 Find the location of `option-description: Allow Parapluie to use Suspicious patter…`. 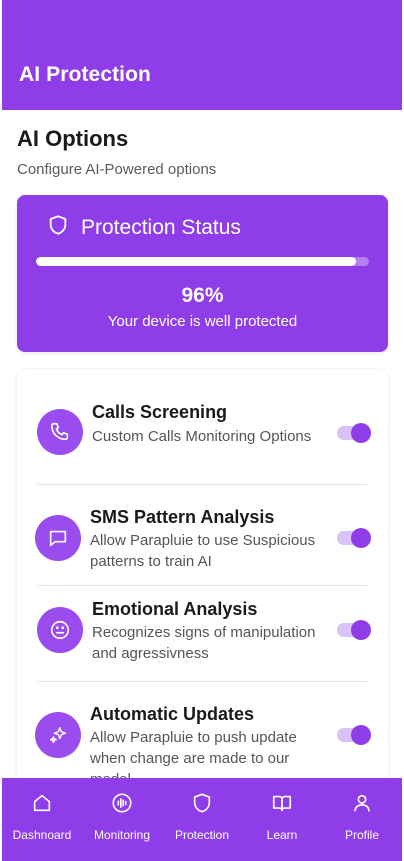

option-description: Allow Parapluie to use Suspicious patter… is located at coordinates (203, 551).